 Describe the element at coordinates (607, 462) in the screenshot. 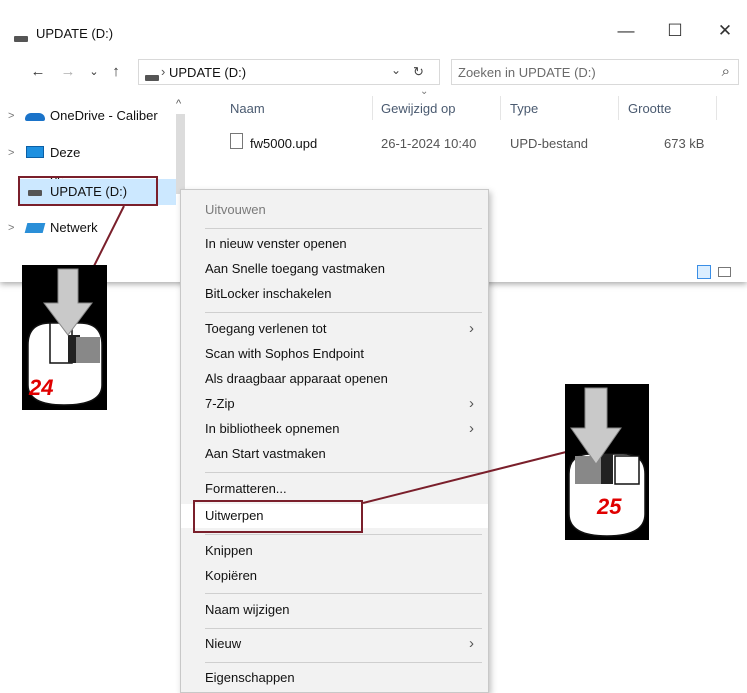

I see `mouse-annotation-25: 25` at that location.